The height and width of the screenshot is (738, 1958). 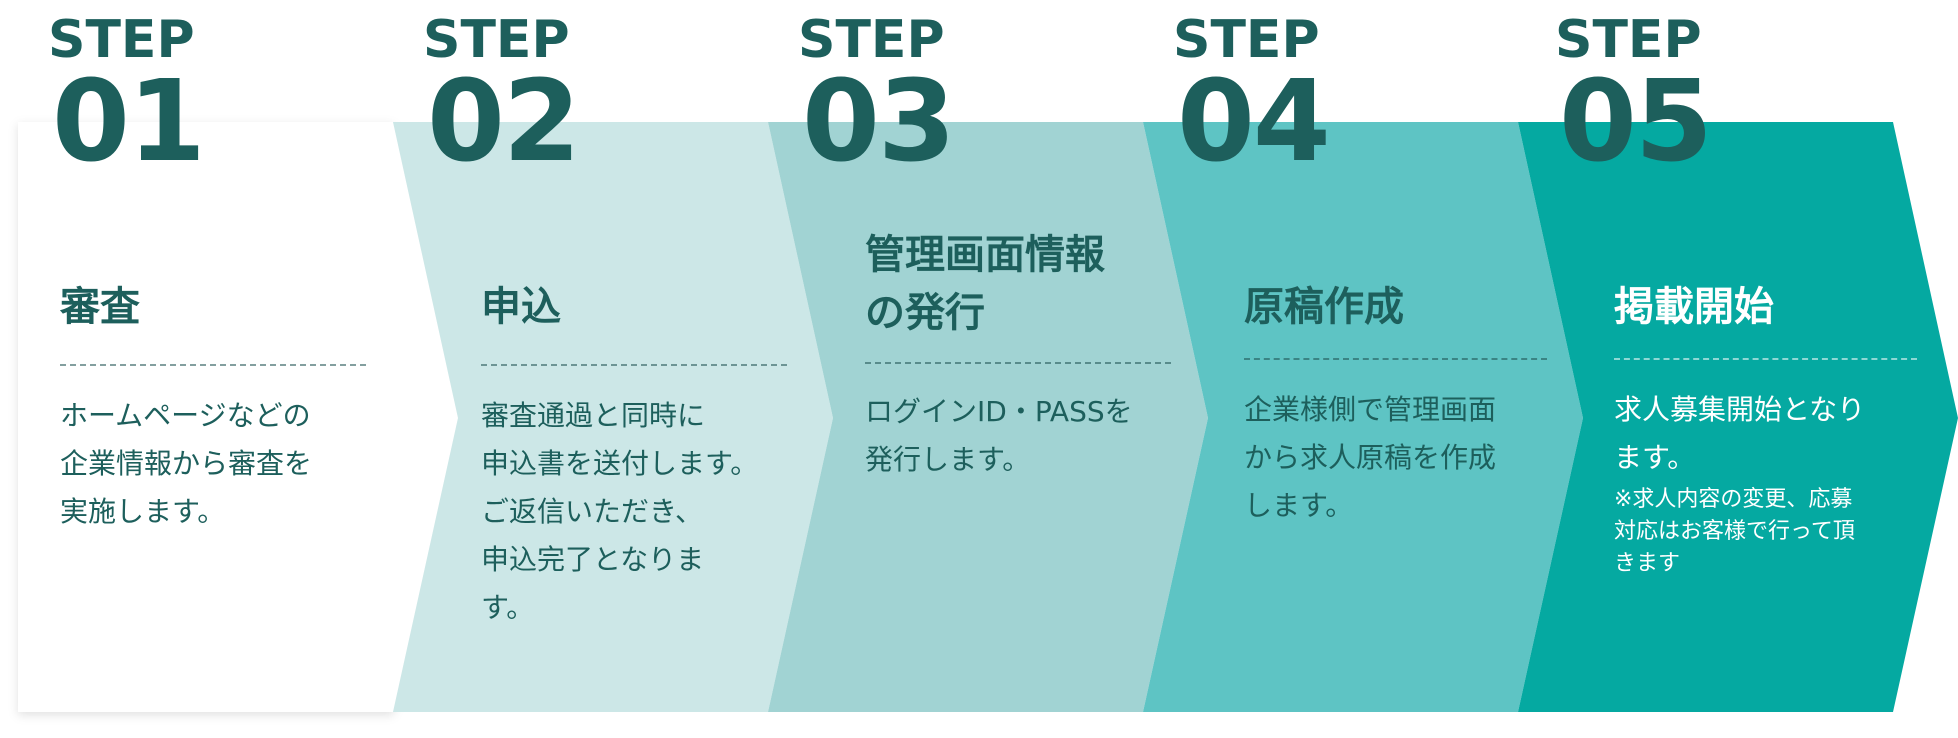 I want to click on step-3-number: 03, so click(x=879, y=122).